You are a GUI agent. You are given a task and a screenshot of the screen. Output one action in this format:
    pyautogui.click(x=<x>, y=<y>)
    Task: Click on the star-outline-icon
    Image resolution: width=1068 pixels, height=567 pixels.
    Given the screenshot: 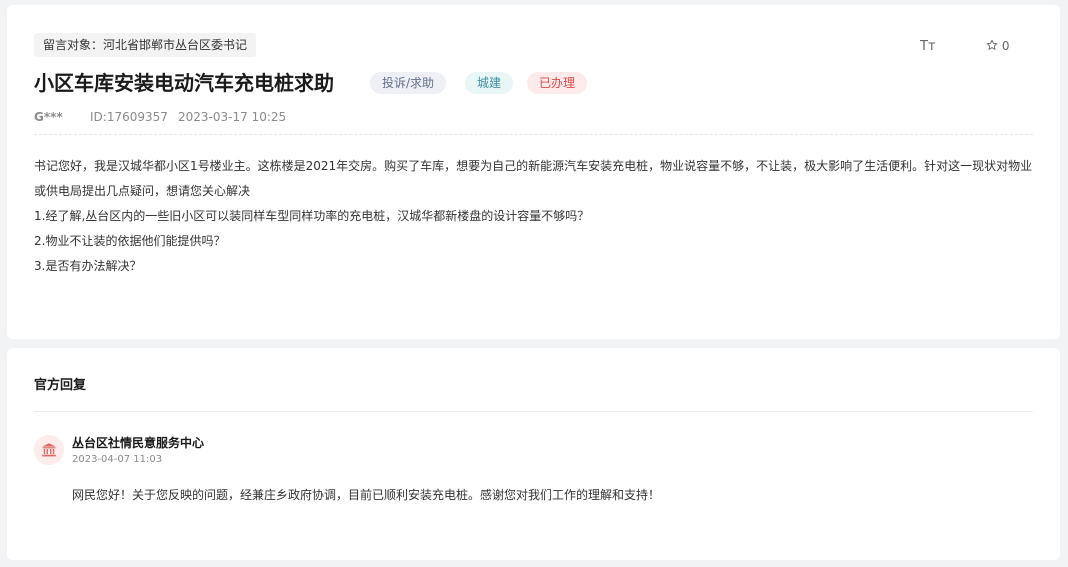 What is the action you would take?
    pyautogui.click(x=994, y=46)
    